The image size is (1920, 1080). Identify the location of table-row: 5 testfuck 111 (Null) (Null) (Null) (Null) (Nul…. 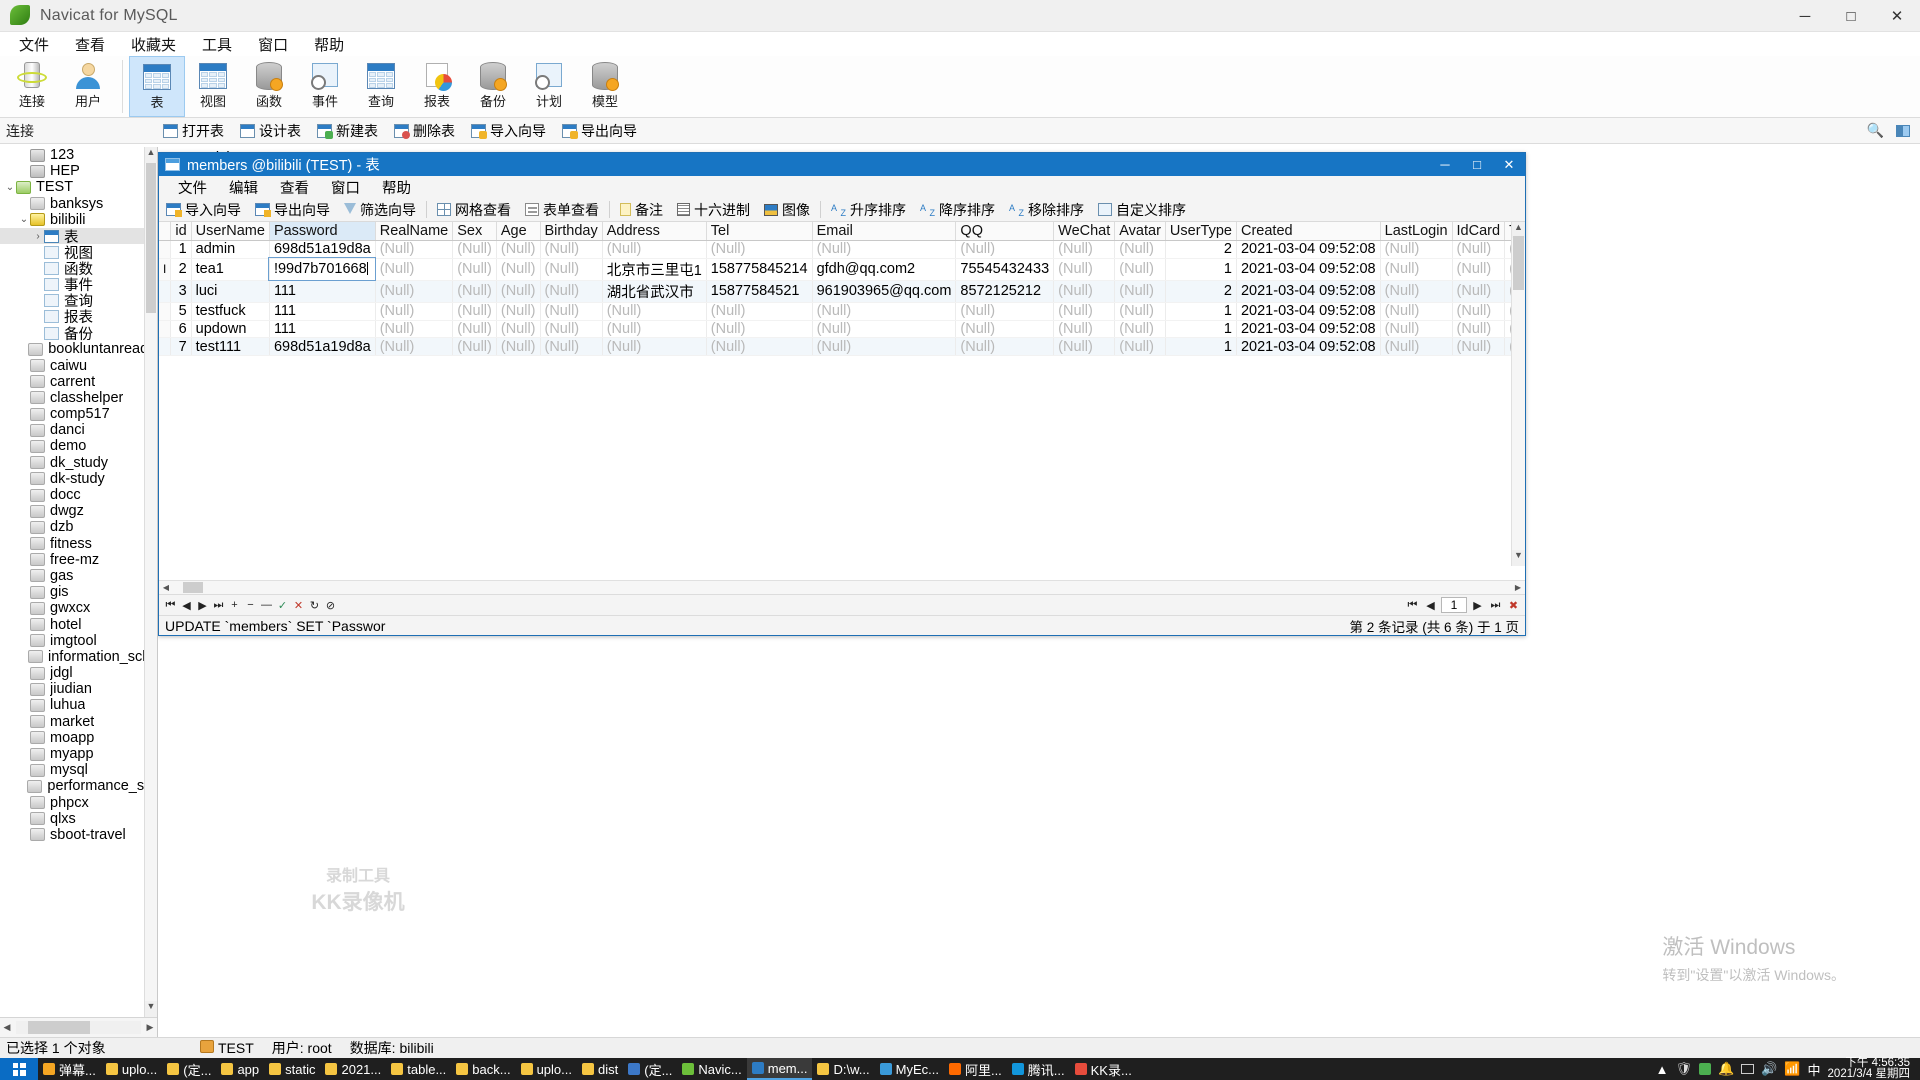
(842, 311).